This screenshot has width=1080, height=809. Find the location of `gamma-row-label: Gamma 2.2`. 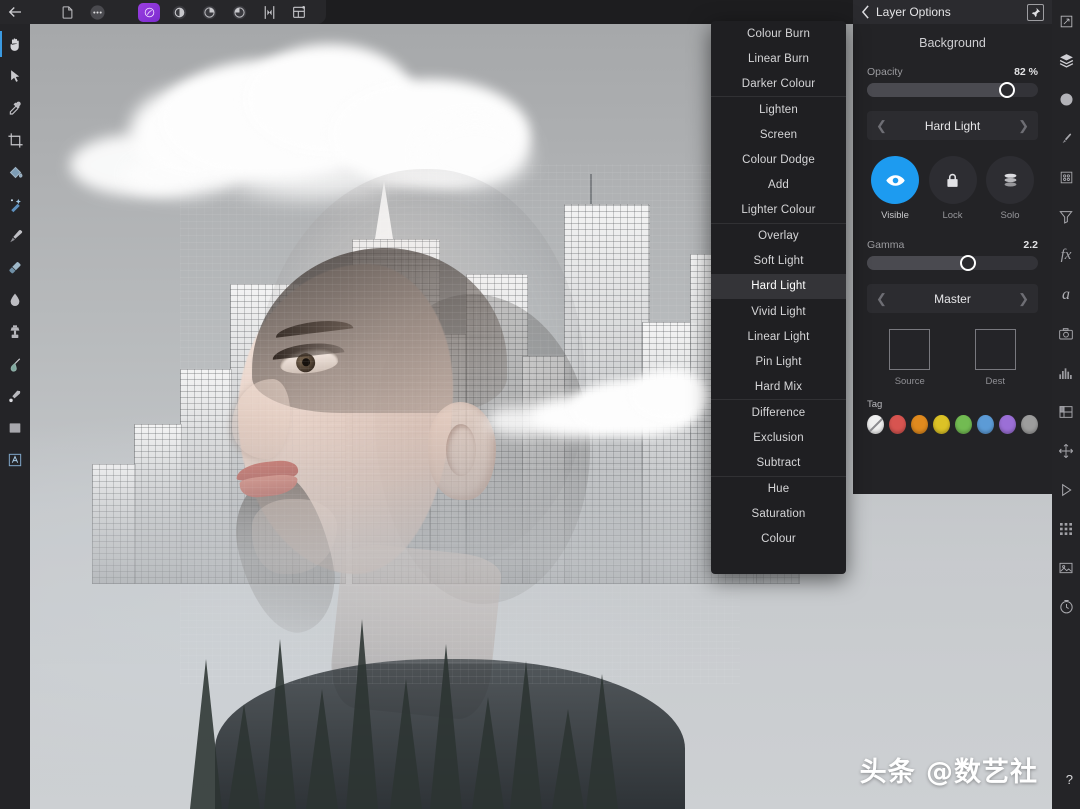

gamma-row-label: Gamma 2.2 is located at coordinates (952, 245).